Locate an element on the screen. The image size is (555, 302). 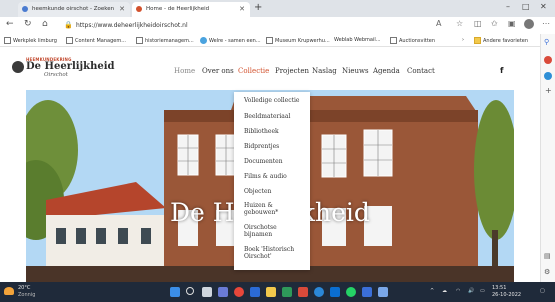
excel-icon is located at coordinates (287, 292).